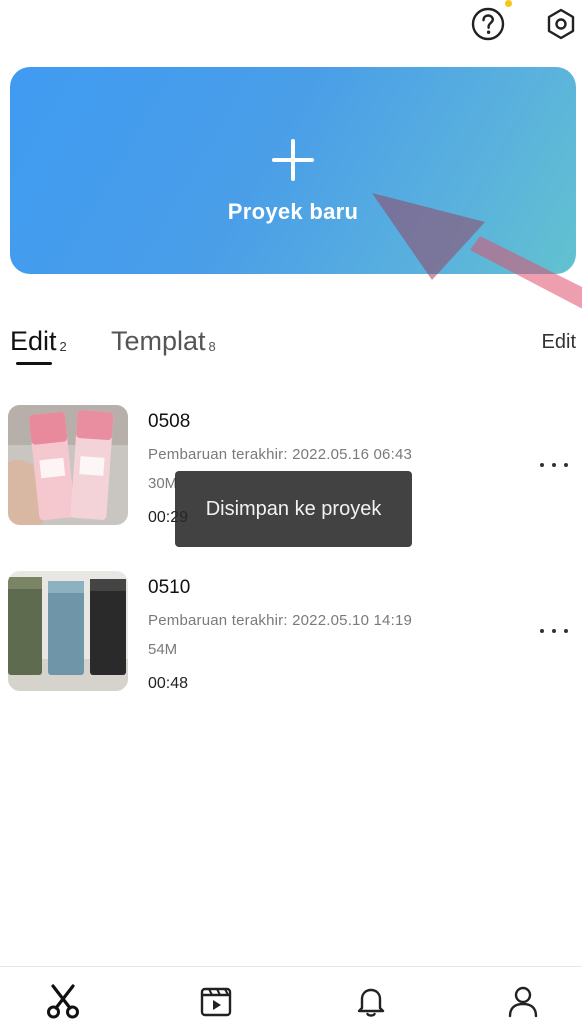 This screenshot has height=1024, width=582. Describe the element at coordinates (33, 341) in the screenshot. I see `tab-edit-label: Edit` at that location.